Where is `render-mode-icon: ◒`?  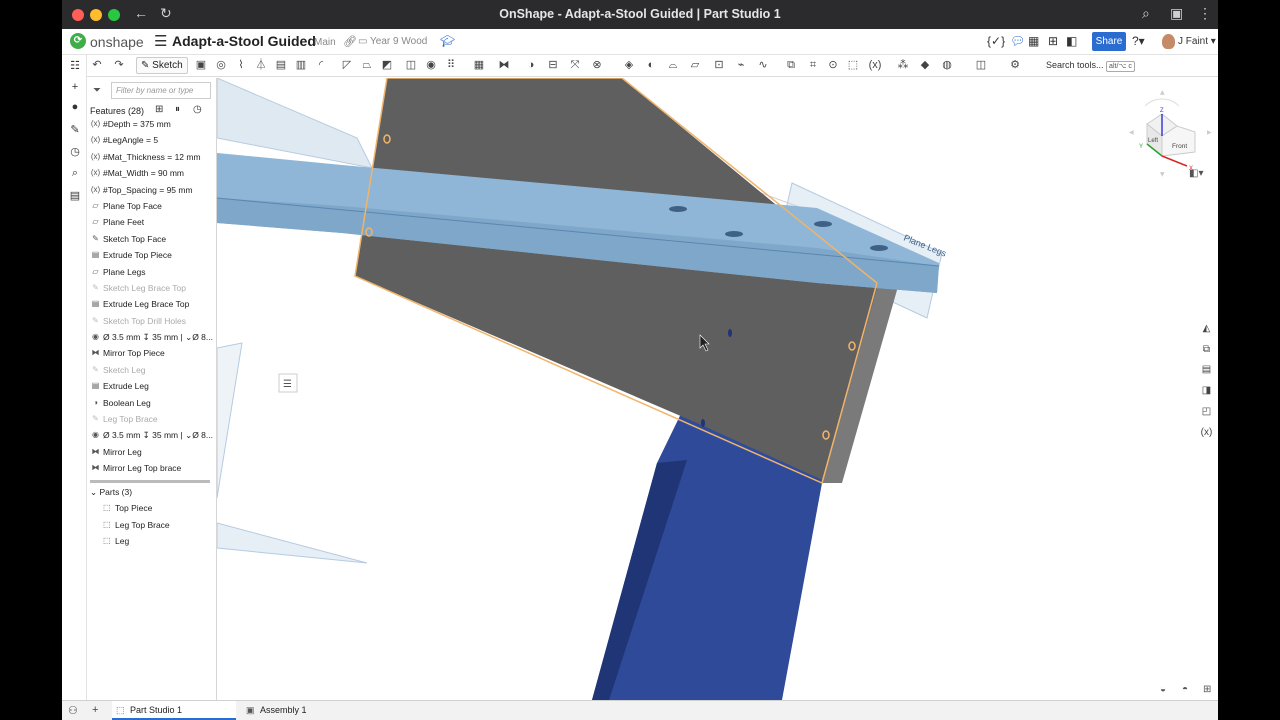 render-mode-icon: ◒ is located at coordinates (1163, 689).